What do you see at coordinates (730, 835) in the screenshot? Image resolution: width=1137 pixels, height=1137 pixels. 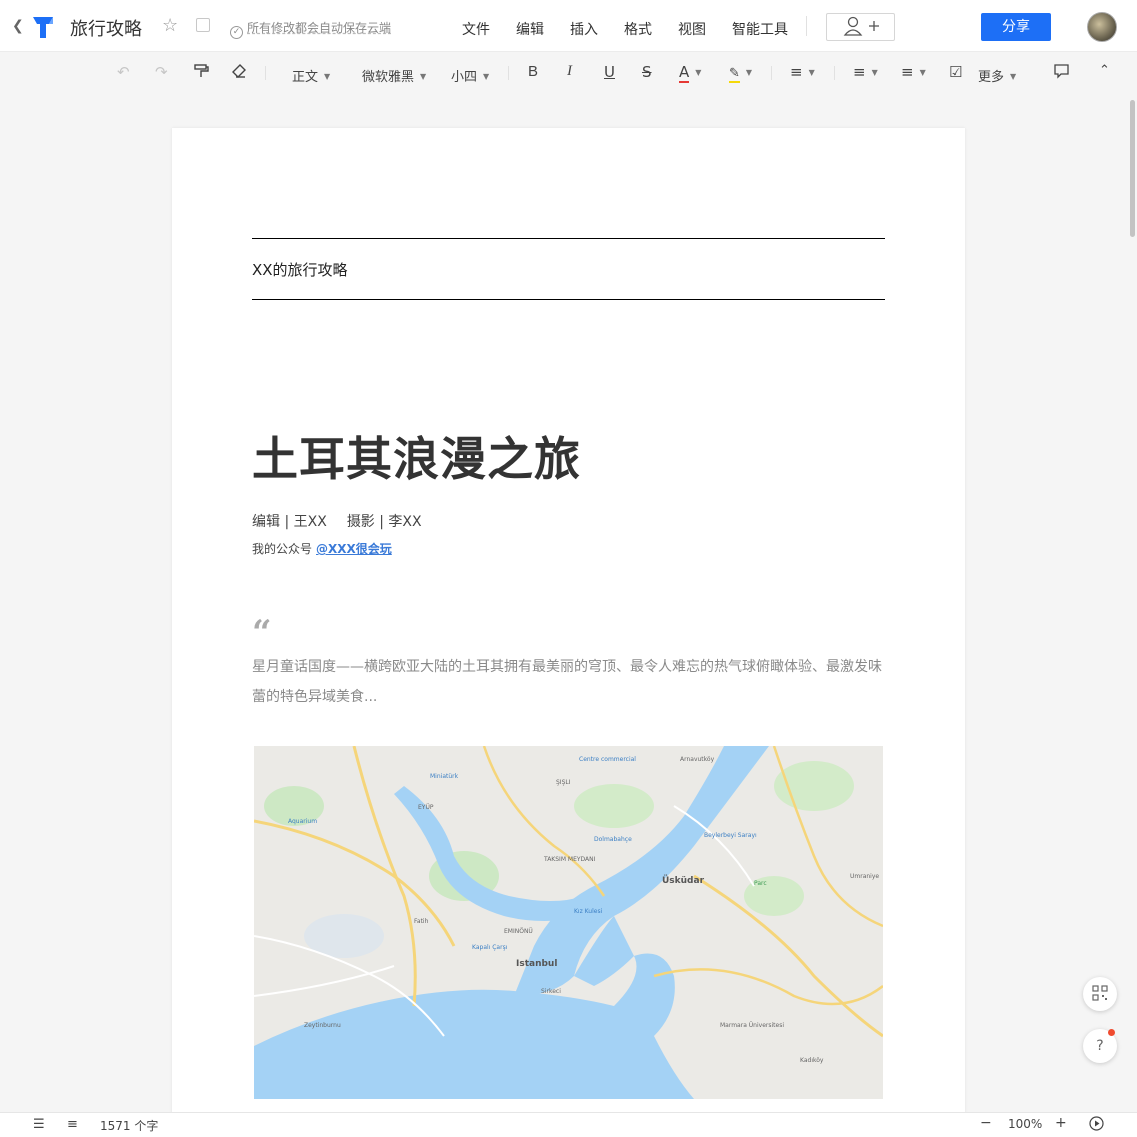 I see `map-label-beylerbeyi: Beylerbeyi Sarayı` at bounding box center [730, 835].